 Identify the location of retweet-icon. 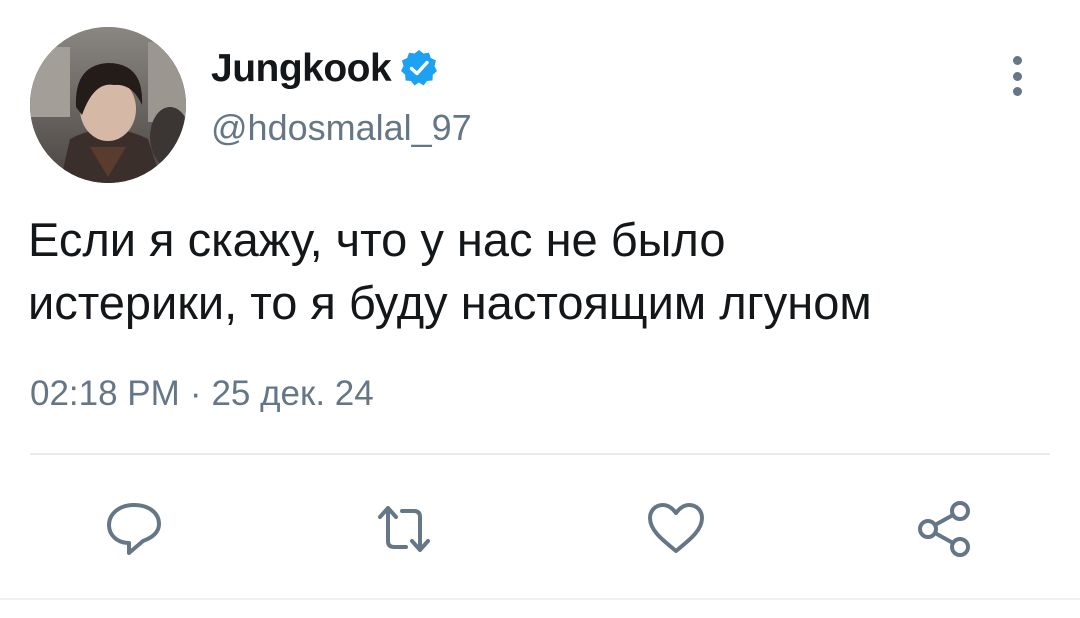
(404, 529).